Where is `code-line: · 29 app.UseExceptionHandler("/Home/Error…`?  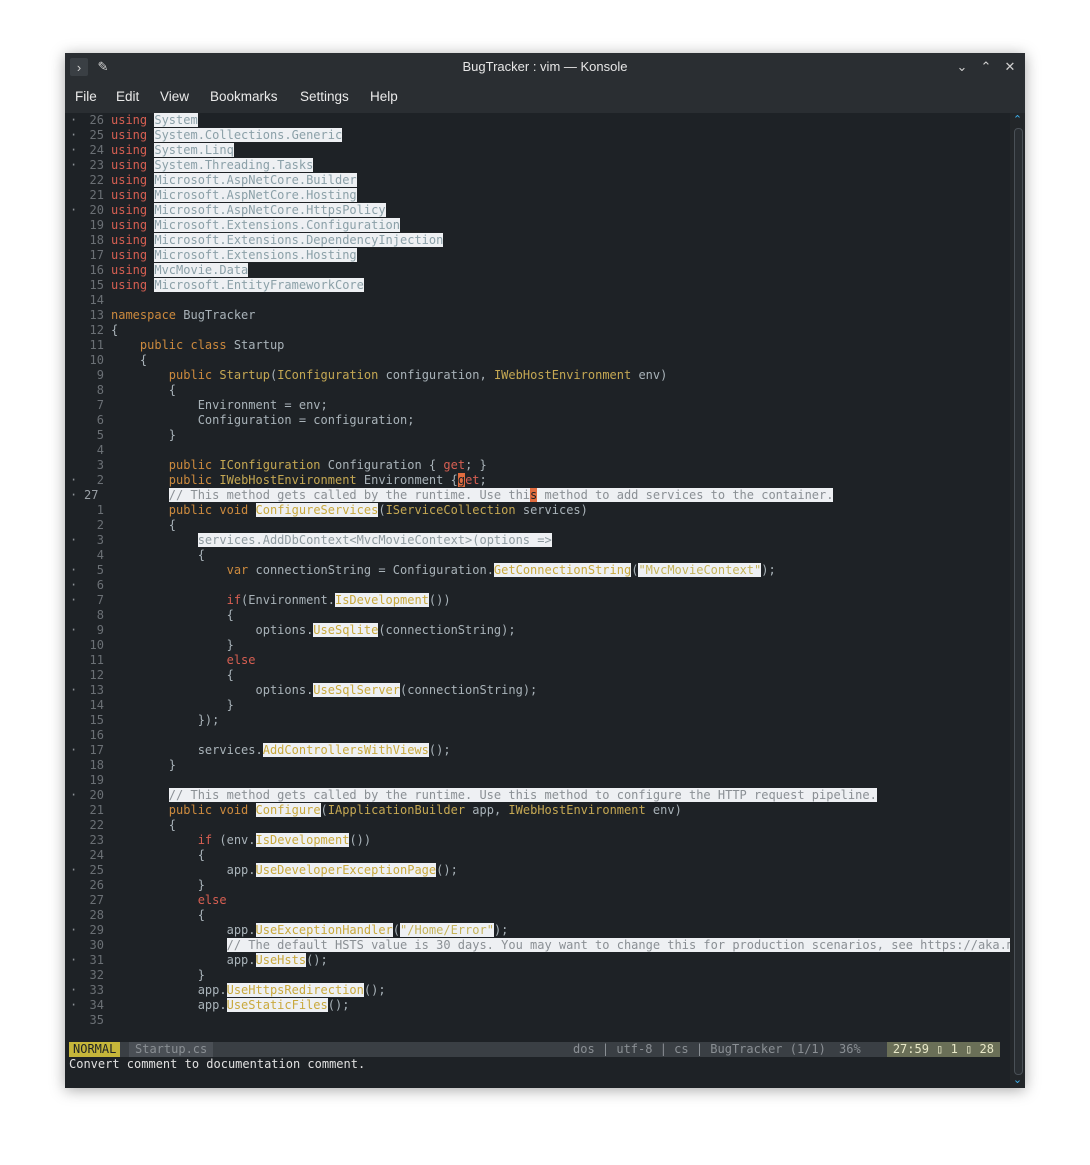
code-line: · 29 app.UseExceptionHandler("/Home/Error… is located at coordinates (537, 930).